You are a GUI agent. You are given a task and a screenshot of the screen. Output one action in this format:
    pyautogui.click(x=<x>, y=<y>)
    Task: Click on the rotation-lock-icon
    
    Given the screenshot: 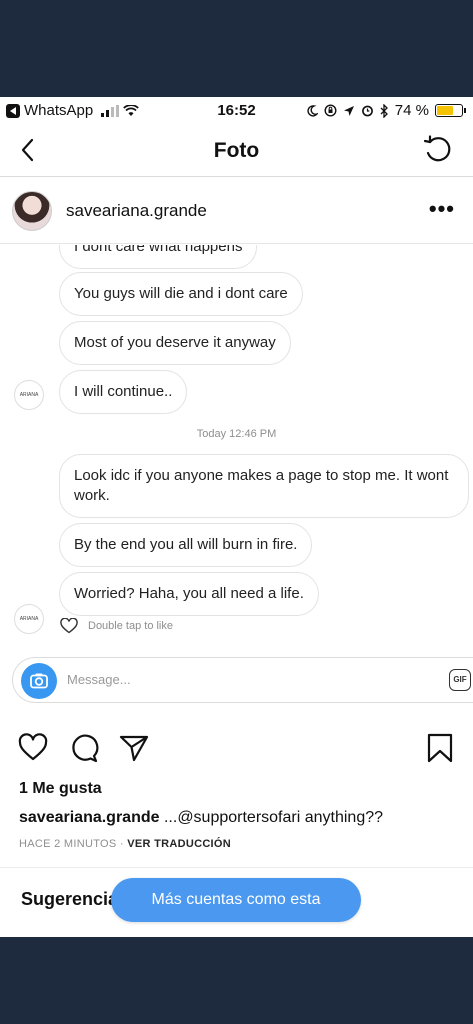 What is the action you would take?
    pyautogui.click(x=330, y=110)
    